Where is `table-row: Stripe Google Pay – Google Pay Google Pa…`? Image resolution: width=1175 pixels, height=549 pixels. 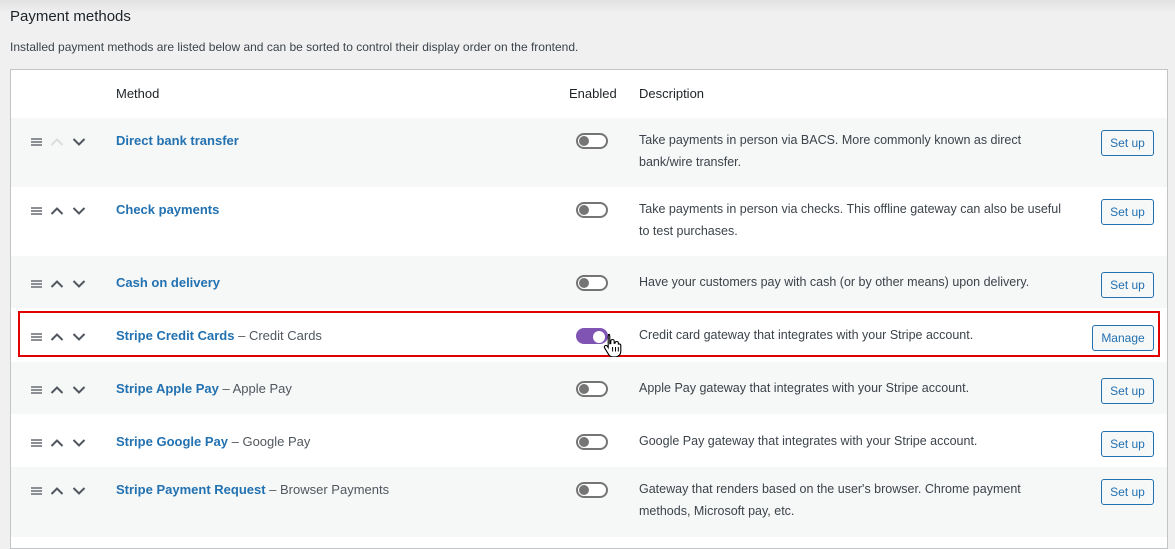
table-row: Stripe Google Pay – Google Pay Google Pa… is located at coordinates (589, 440).